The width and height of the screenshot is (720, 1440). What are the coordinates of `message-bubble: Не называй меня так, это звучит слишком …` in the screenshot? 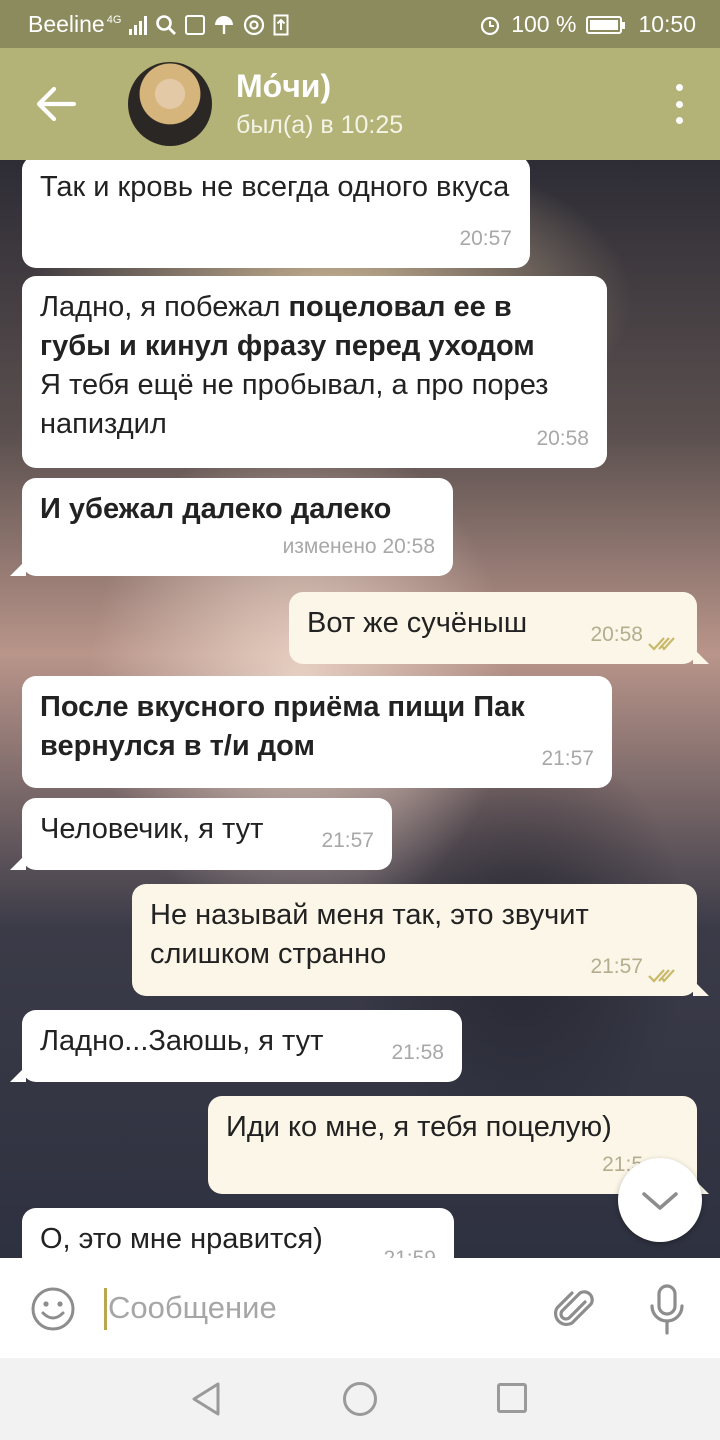 It's located at (420, 940).